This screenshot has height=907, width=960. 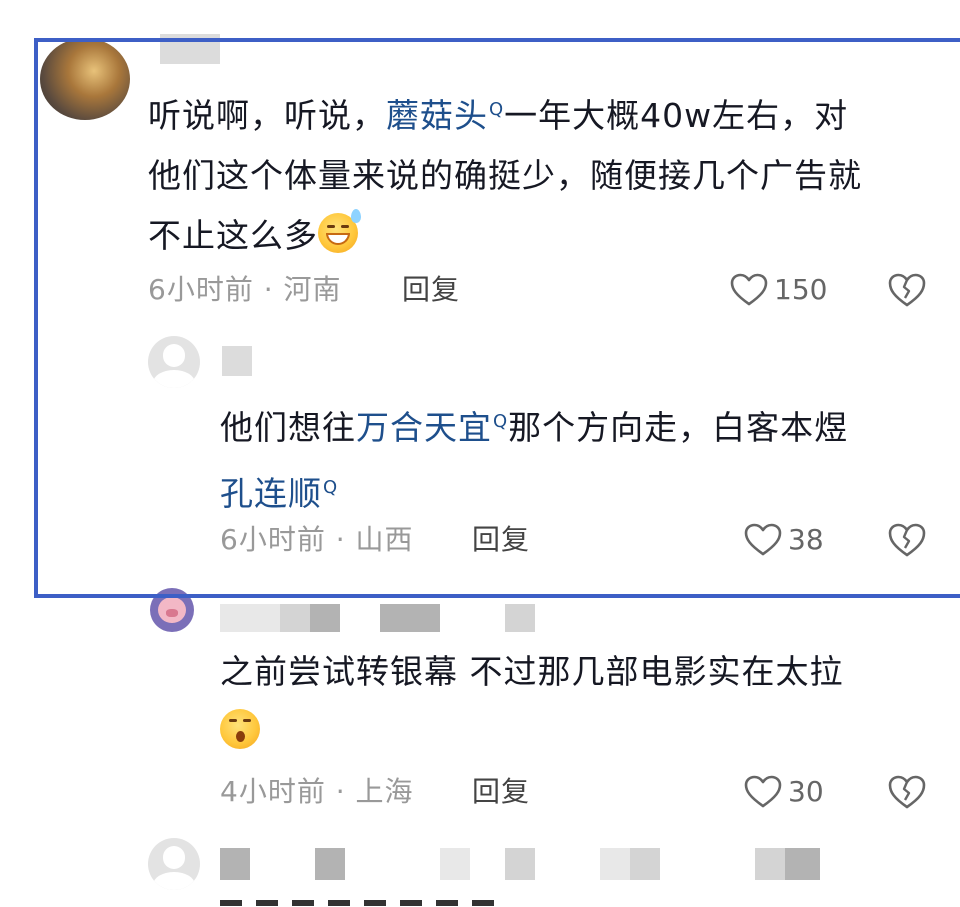 I want to click on comment-text: 他们想往万合天宜Q那个方向走，白客本煜 孔连顺Q, so click(x=570, y=458).